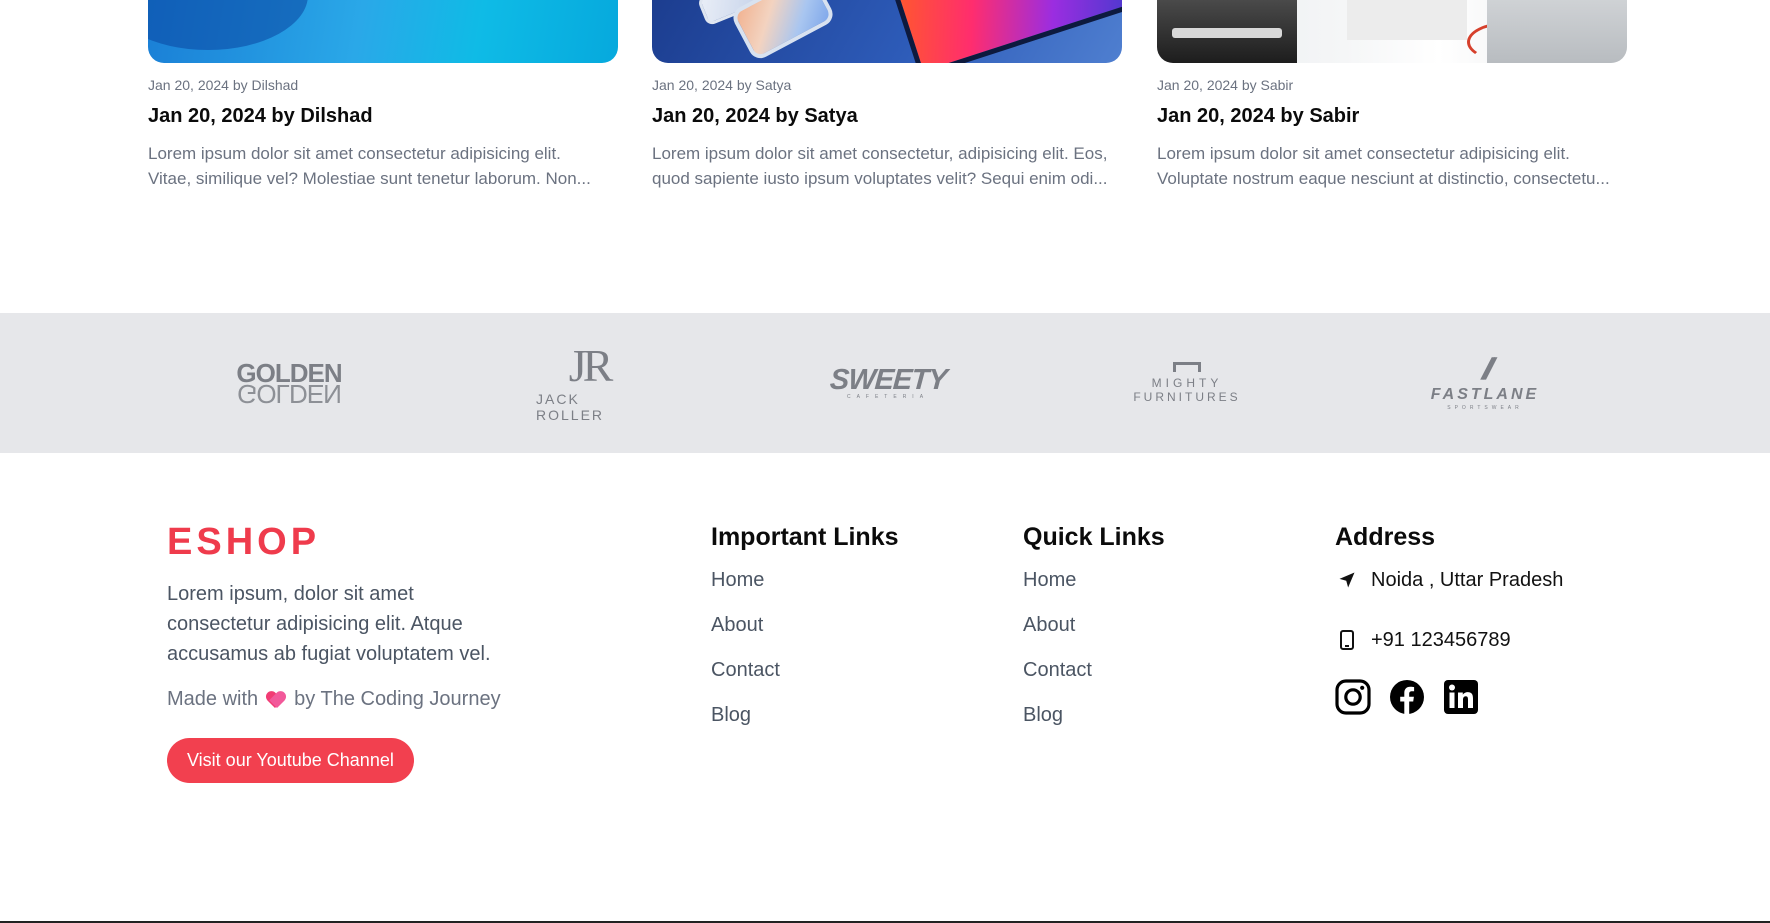  What do you see at coordinates (1187, 367) in the screenshot?
I see `bed-icon` at bounding box center [1187, 367].